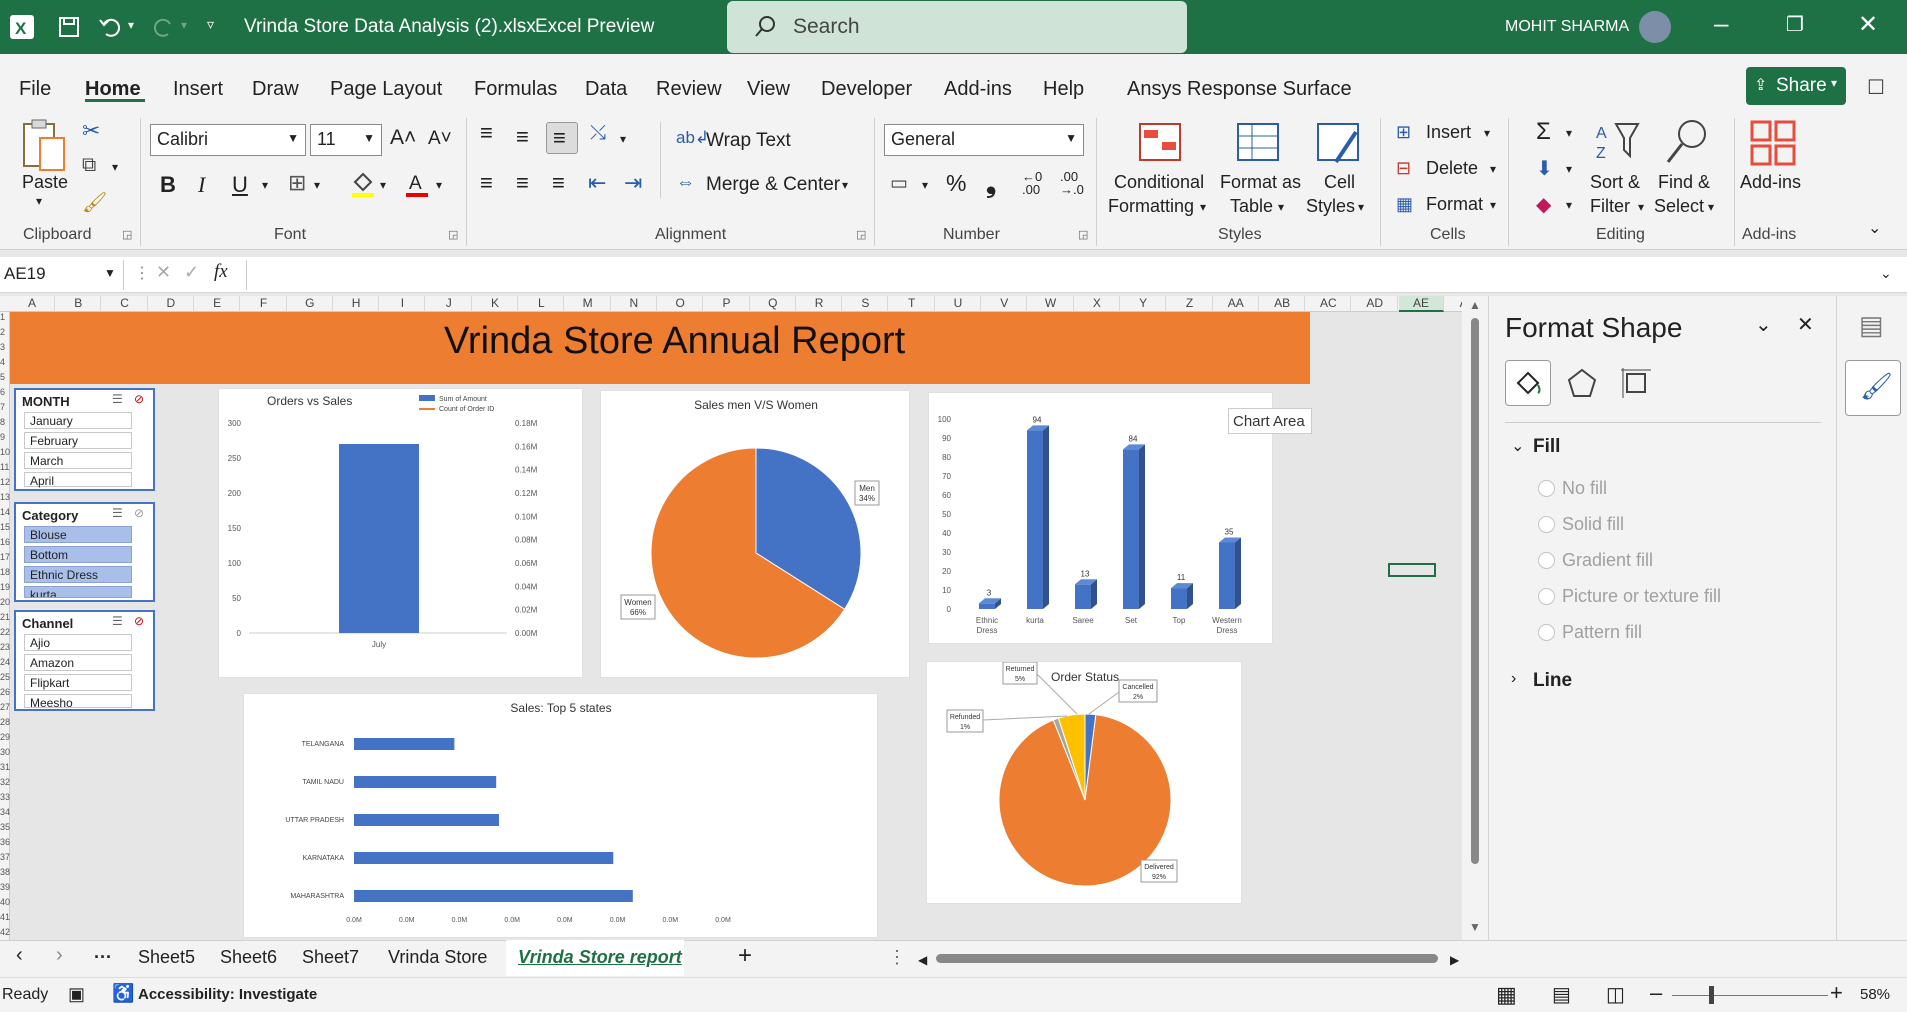 The image size is (1907, 1012). What do you see at coordinates (984, 140) in the screenshot?
I see `number-format-select: General ▼` at bounding box center [984, 140].